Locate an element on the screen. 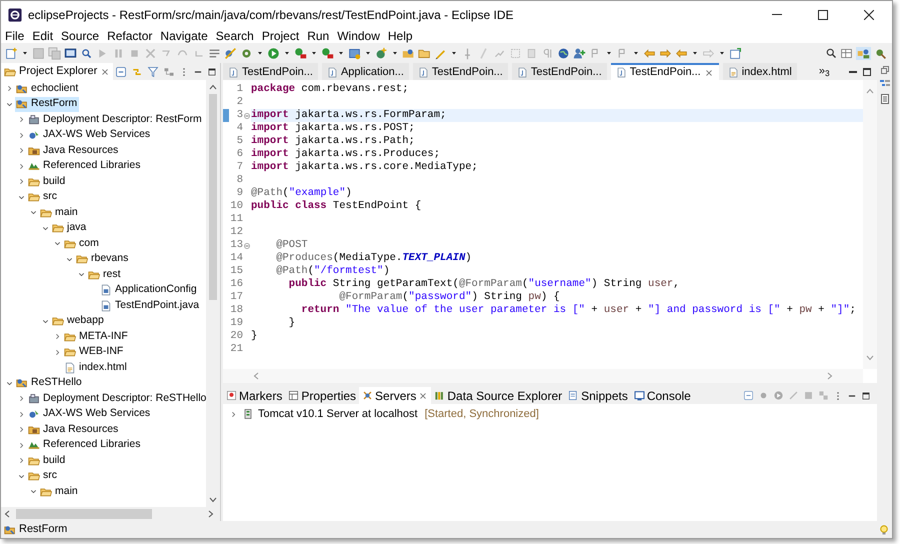 This screenshot has height=544, width=900. task-list-icon is located at coordinates (885, 99).